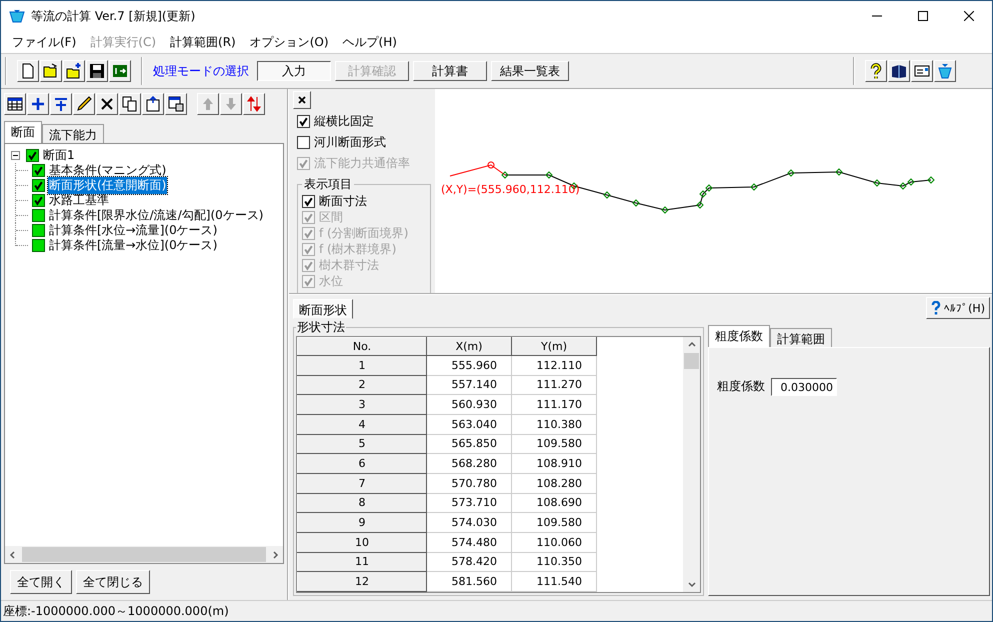  What do you see at coordinates (120, 71) in the screenshot?
I see `exit-button` at bounding box center [120, 71].